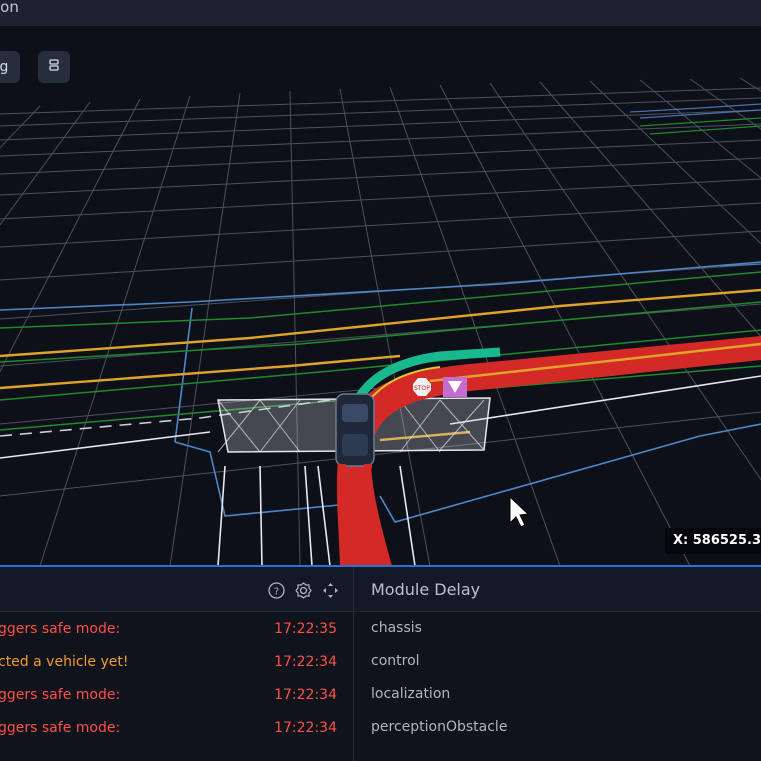 Image resolution: width=761 pixels, height=761 pixels. What do you see at coordinates (176, 589) in the screenshot?
I see `console-header: ?` at bounding box center [176, 589].